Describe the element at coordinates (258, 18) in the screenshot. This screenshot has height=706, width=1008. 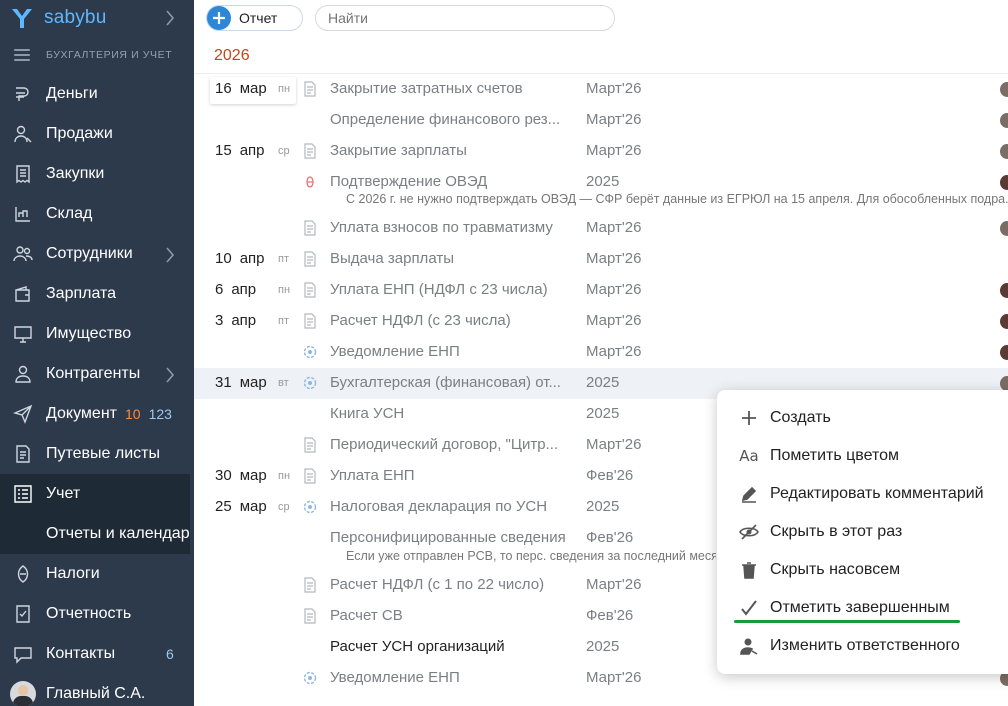
I see `create-report-label: Отчет` at that location.